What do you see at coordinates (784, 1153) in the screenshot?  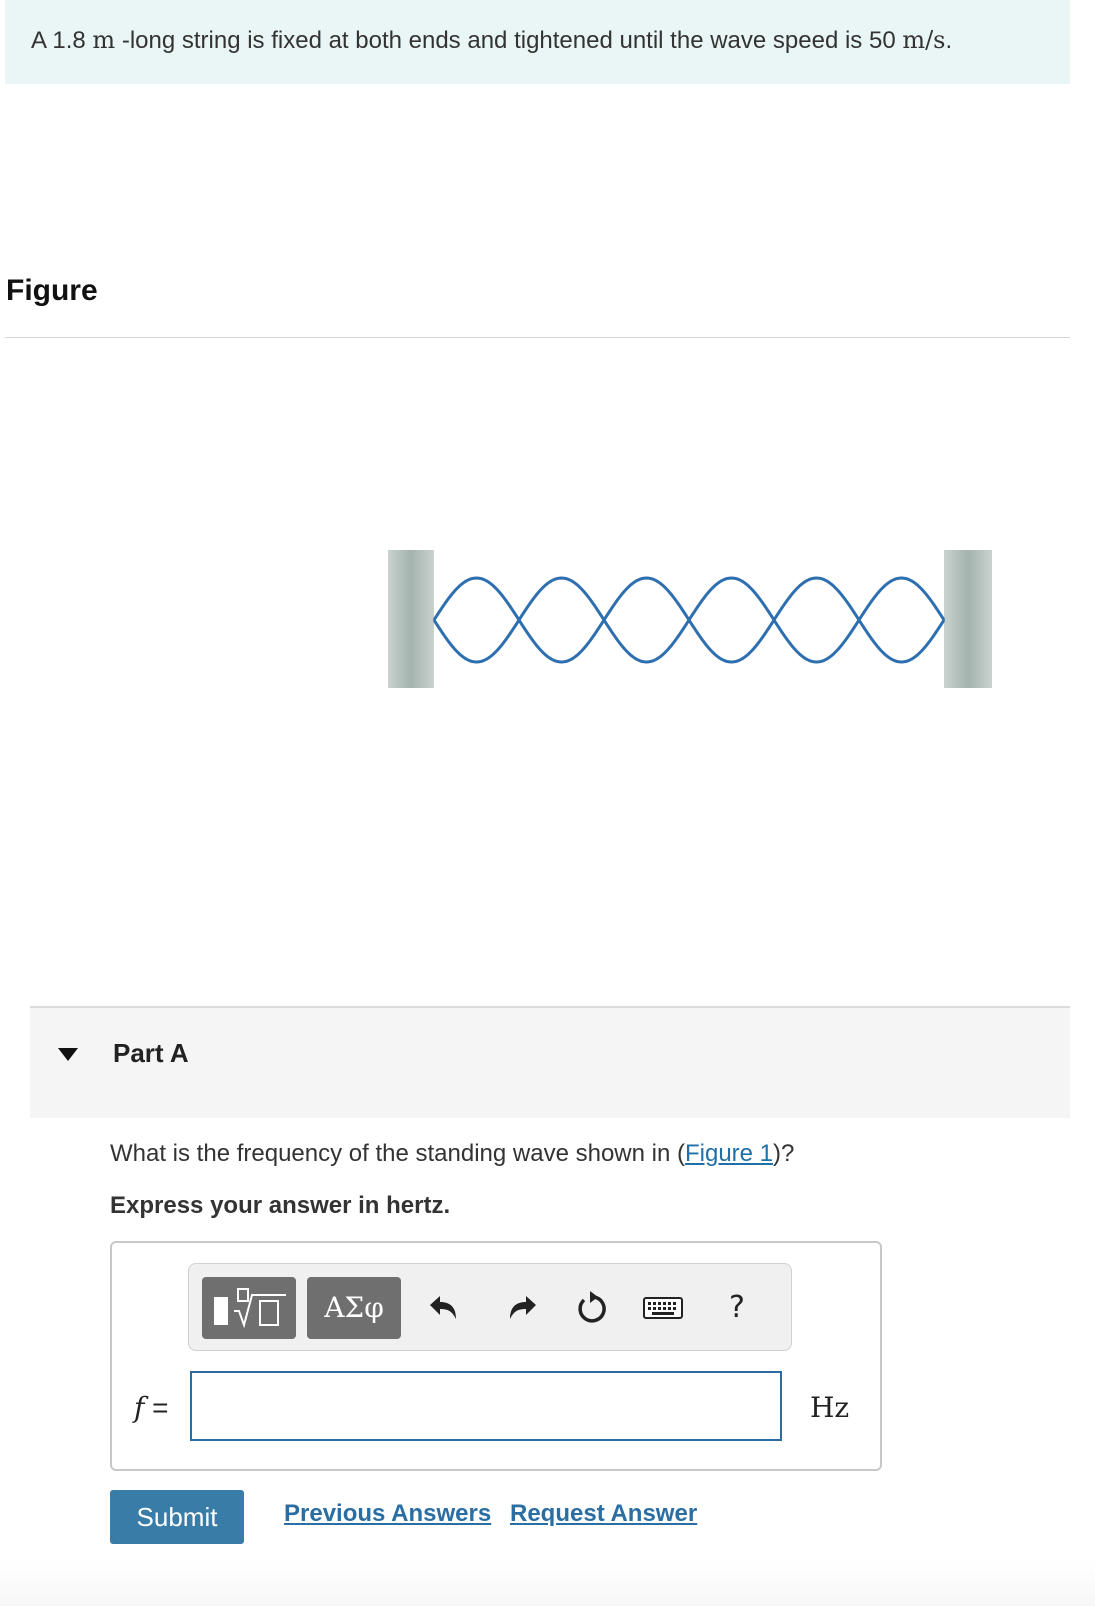 I see `question-text-end: )?` at bounding box center [784, 1153].